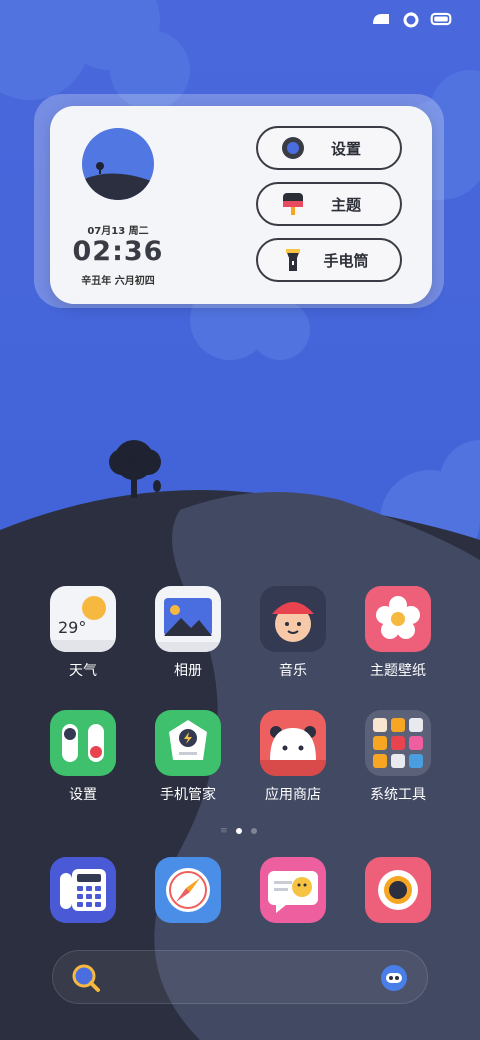 Image resolution: width=480 pixels, height=1040 pixels. Describe the element at coordinates (381, 19) in the screenshot. I see `network-icon` at that location.